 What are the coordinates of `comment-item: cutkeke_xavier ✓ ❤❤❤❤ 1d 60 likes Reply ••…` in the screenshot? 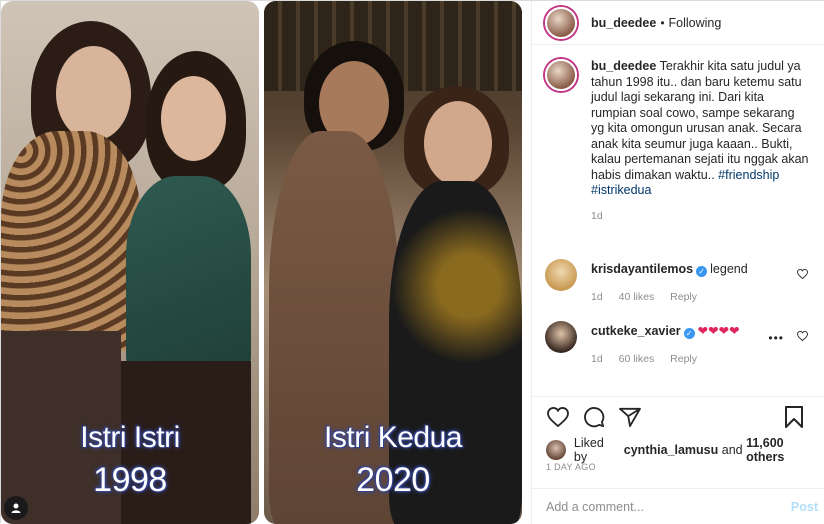 It's located at (678, 352).